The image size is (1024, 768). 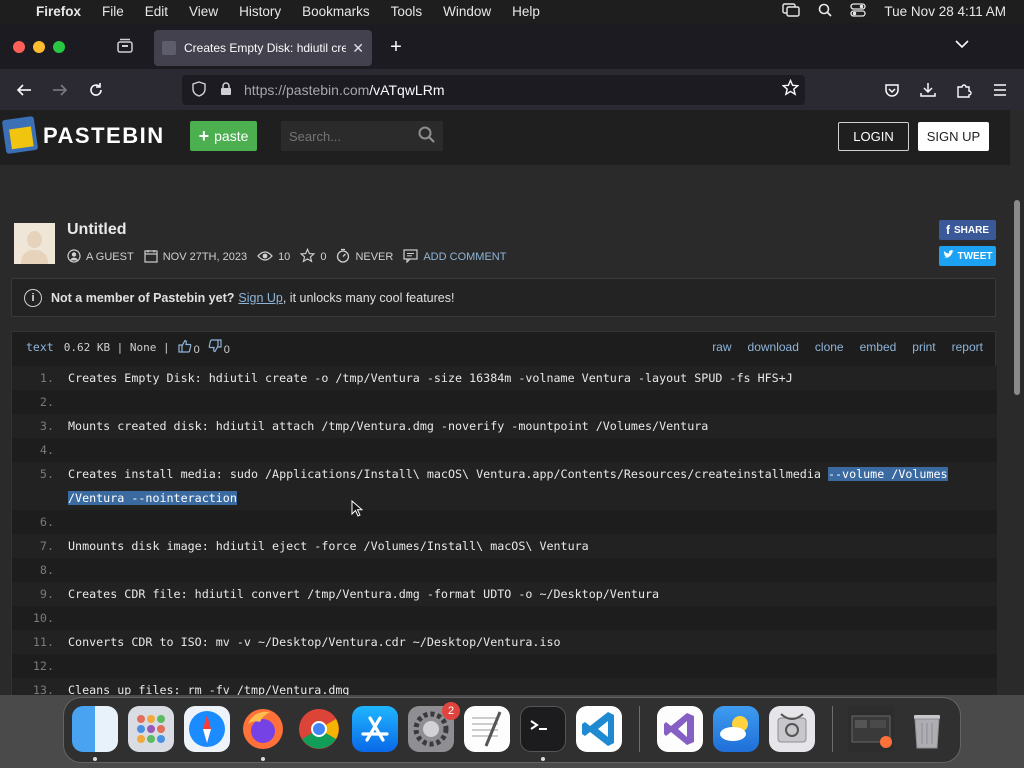 I want to click on forward-arrow-icon, so click(x=60, y=90).